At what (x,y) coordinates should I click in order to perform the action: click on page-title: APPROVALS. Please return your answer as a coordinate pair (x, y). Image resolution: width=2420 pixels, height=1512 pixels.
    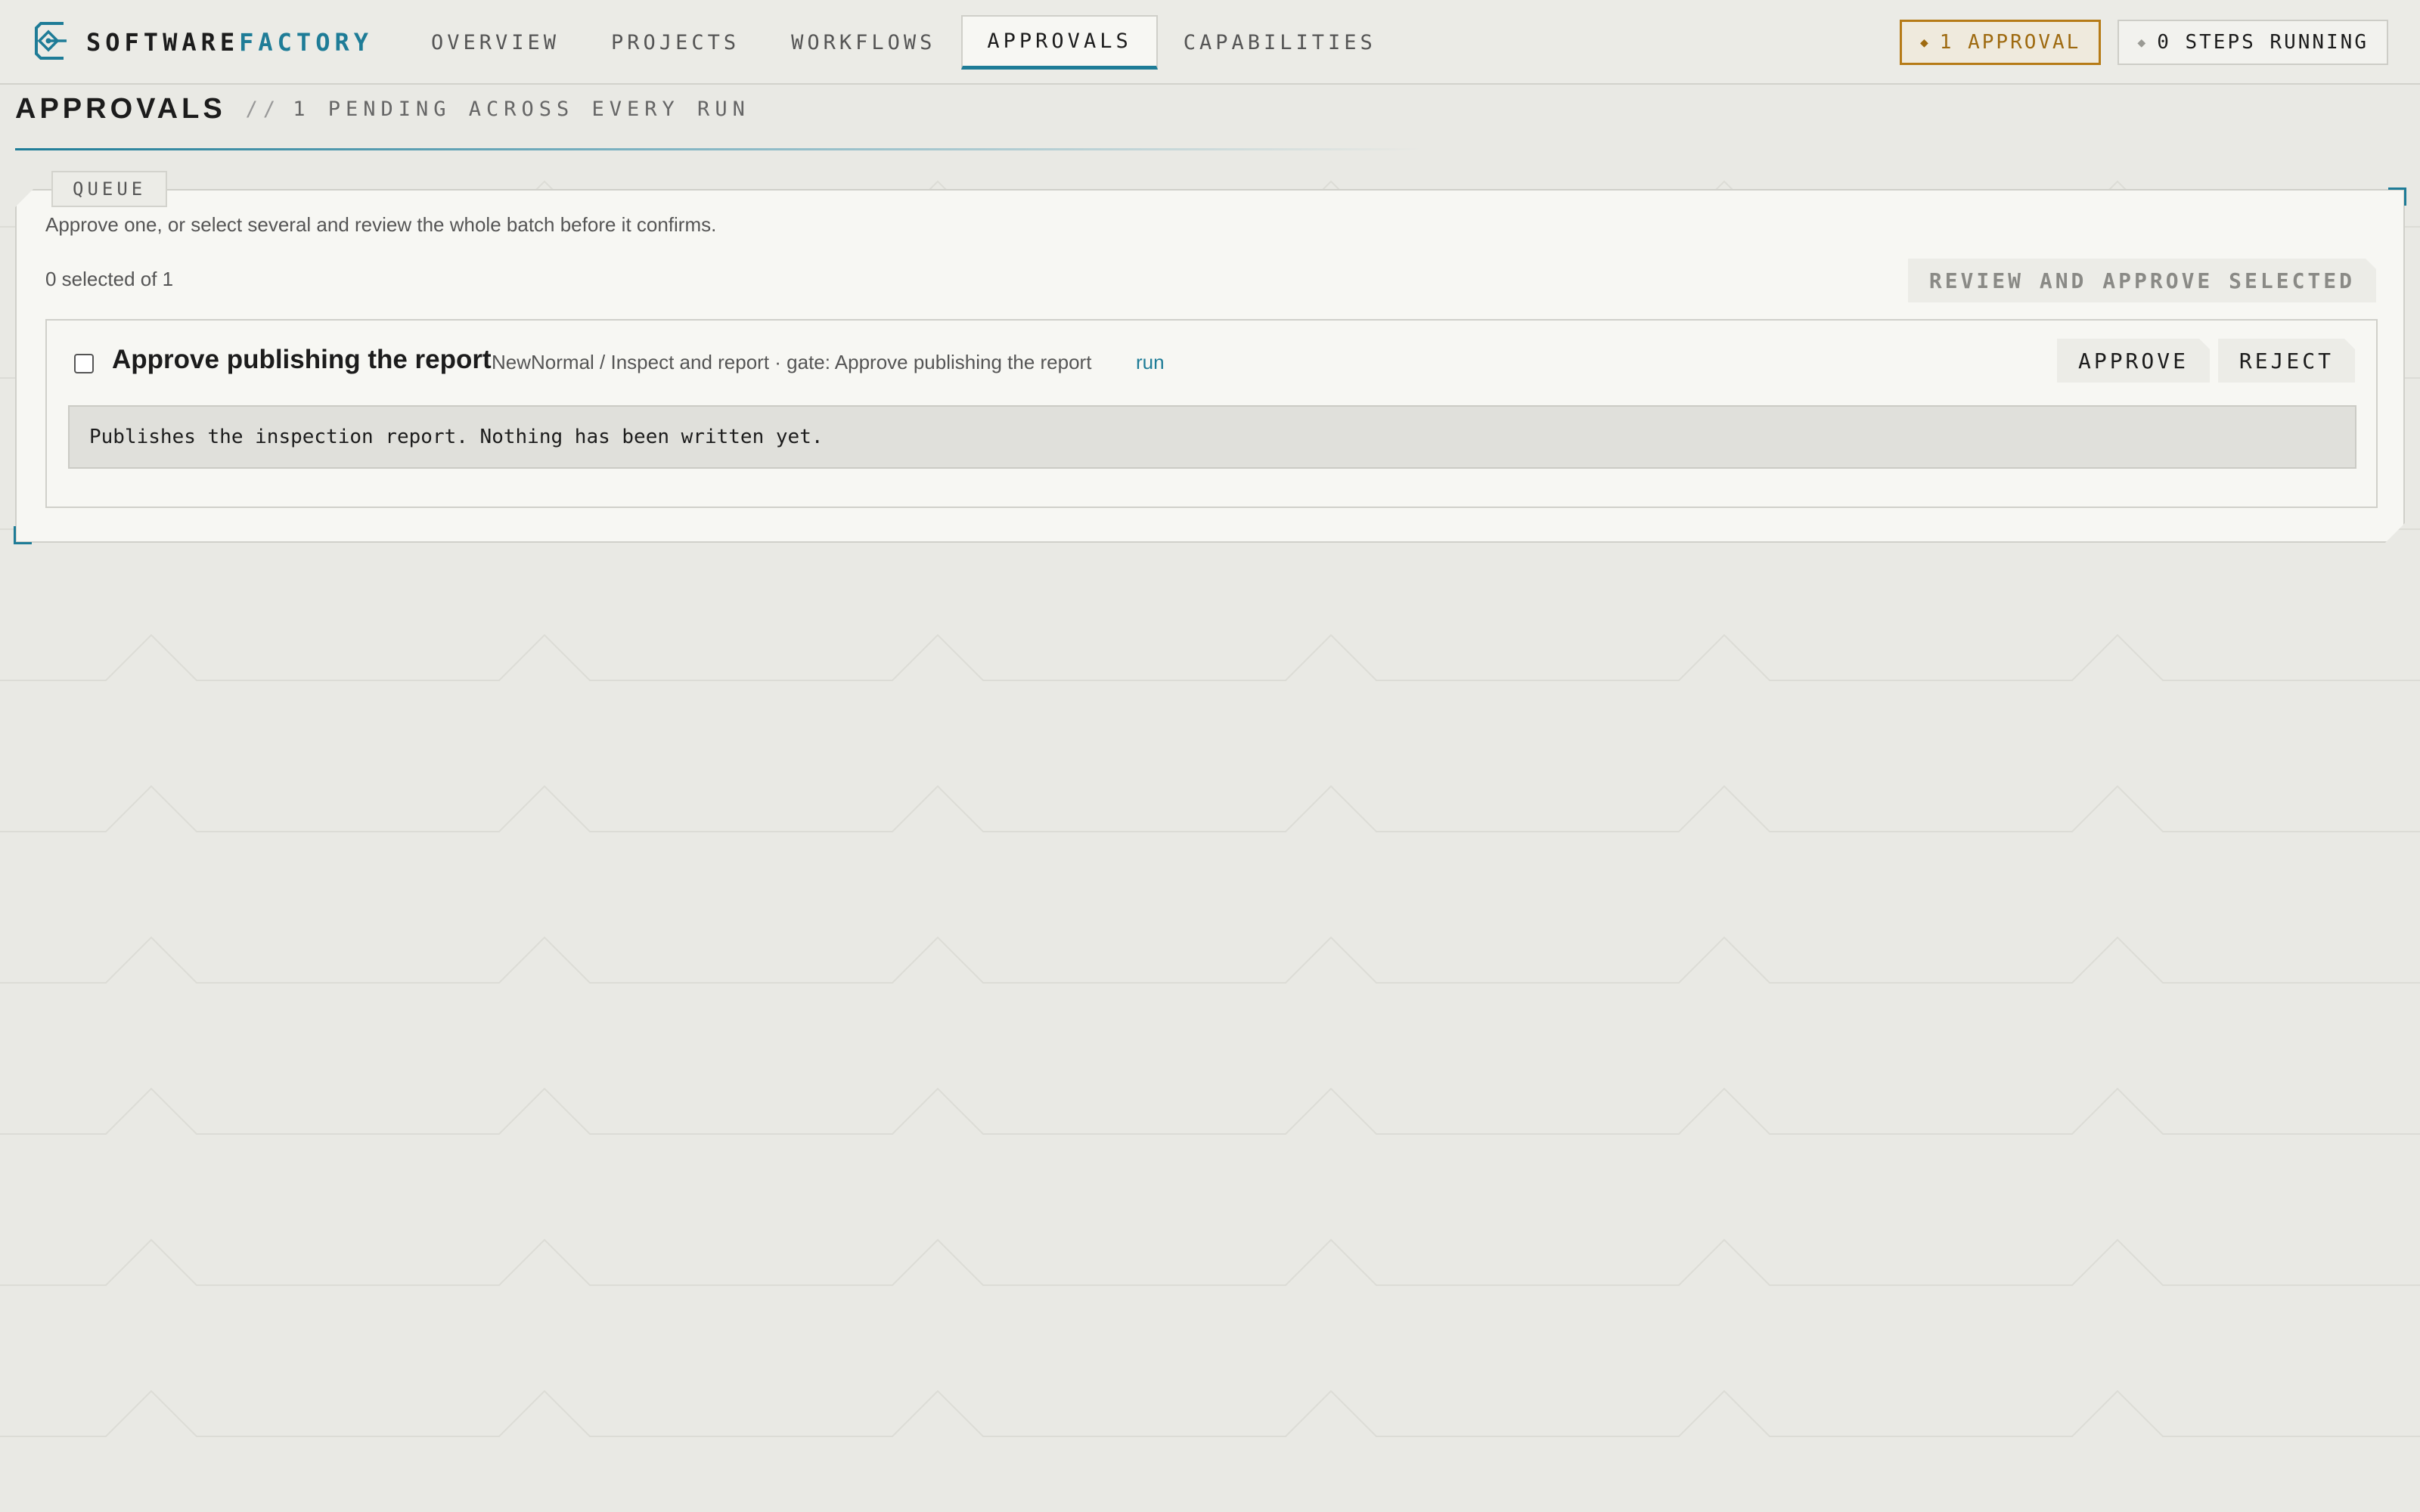
    Looking at the image, I should click on (120, 109).